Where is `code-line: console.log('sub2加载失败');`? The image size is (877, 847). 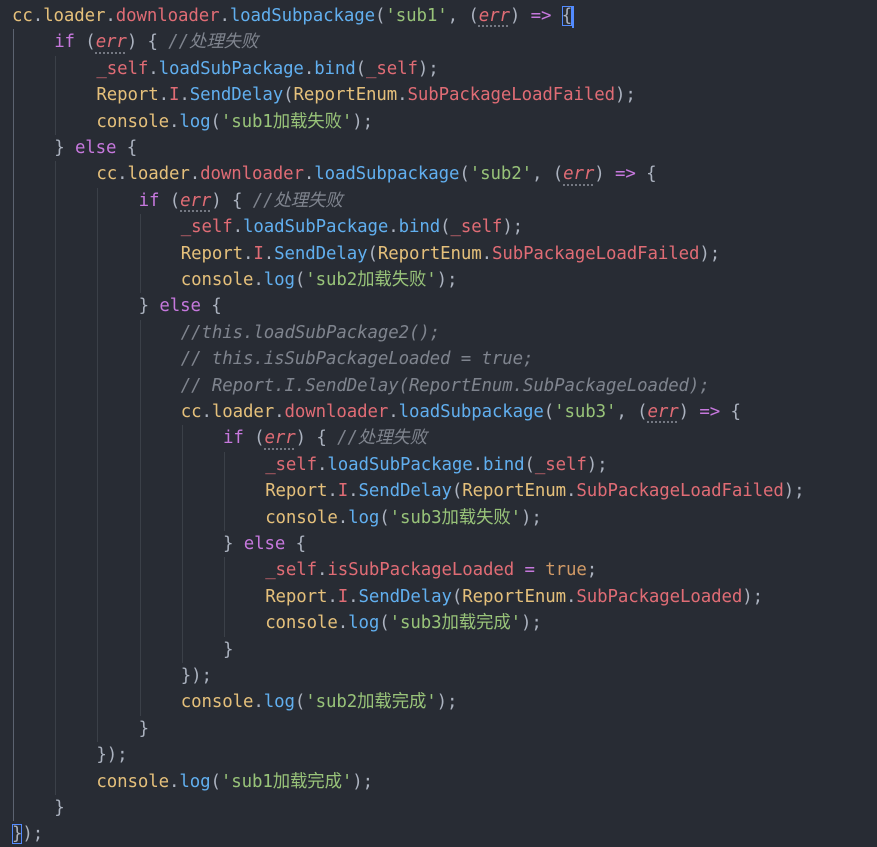 code-line: console.log('sub2加载失败'); is located at coordinates (319, 280).